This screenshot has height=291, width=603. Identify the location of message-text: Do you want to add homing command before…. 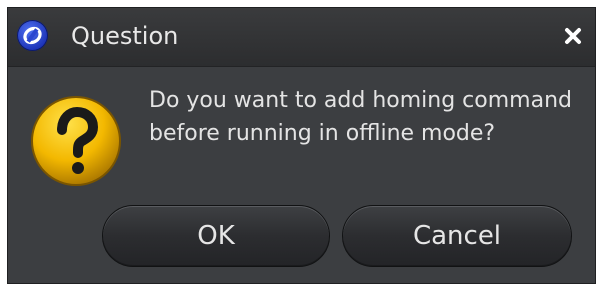
(360, 117).